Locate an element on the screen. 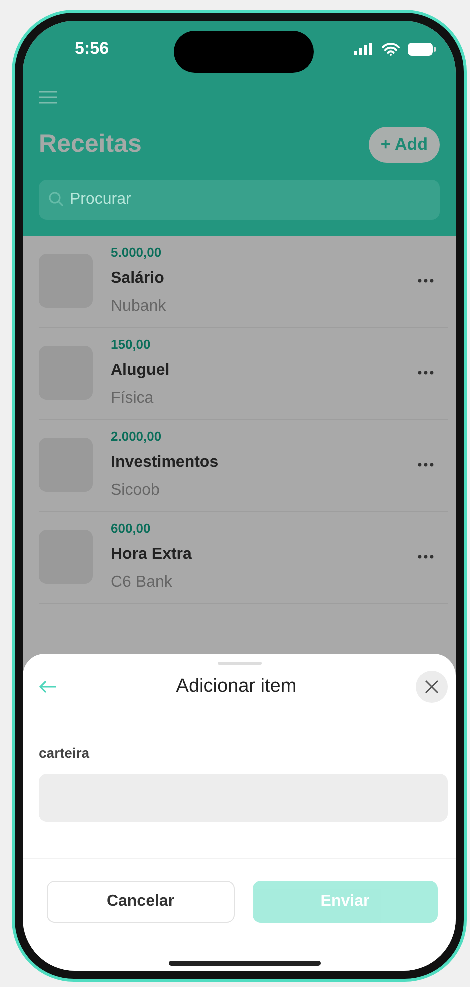 The image size is (470, 987). search-field: Procurar is located at coordinates (239, 200).